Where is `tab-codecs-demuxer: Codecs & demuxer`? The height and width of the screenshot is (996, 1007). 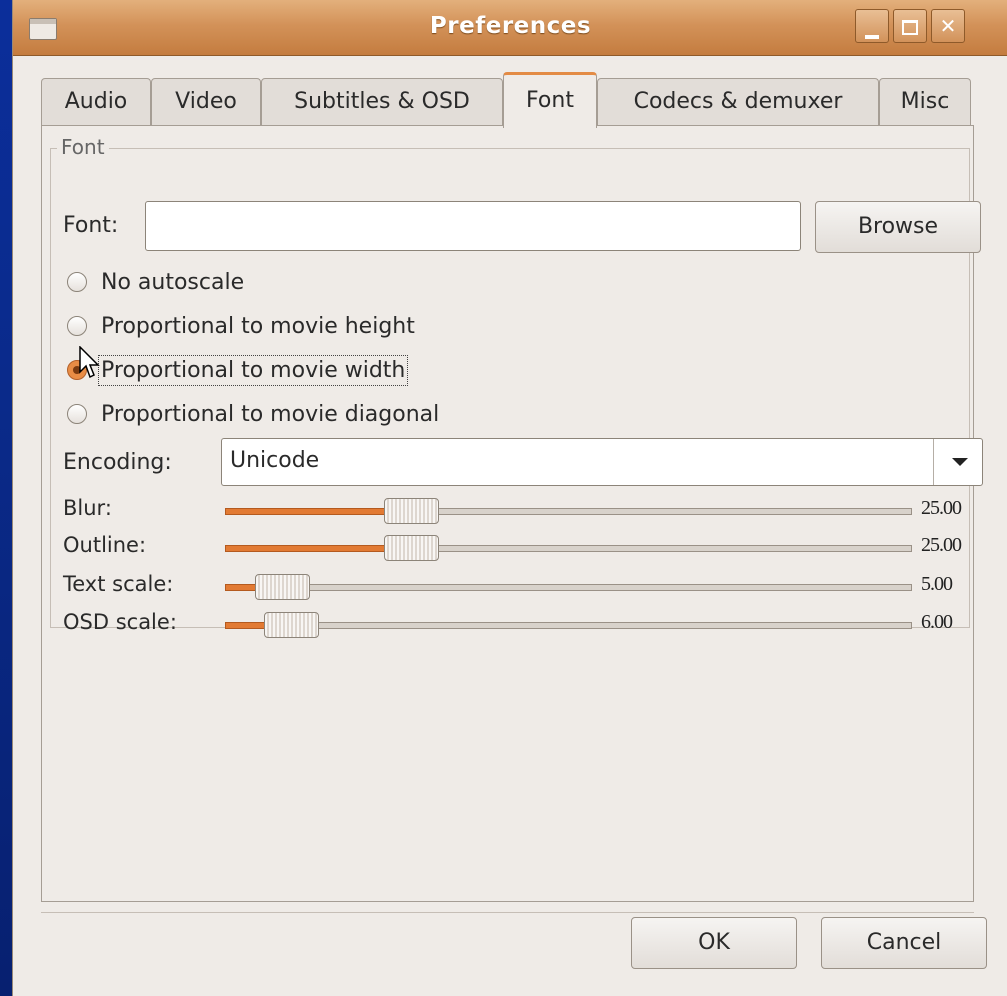
tab-codecs-demuxer: Codecs & demuxer is located at coordinates (738, 102).